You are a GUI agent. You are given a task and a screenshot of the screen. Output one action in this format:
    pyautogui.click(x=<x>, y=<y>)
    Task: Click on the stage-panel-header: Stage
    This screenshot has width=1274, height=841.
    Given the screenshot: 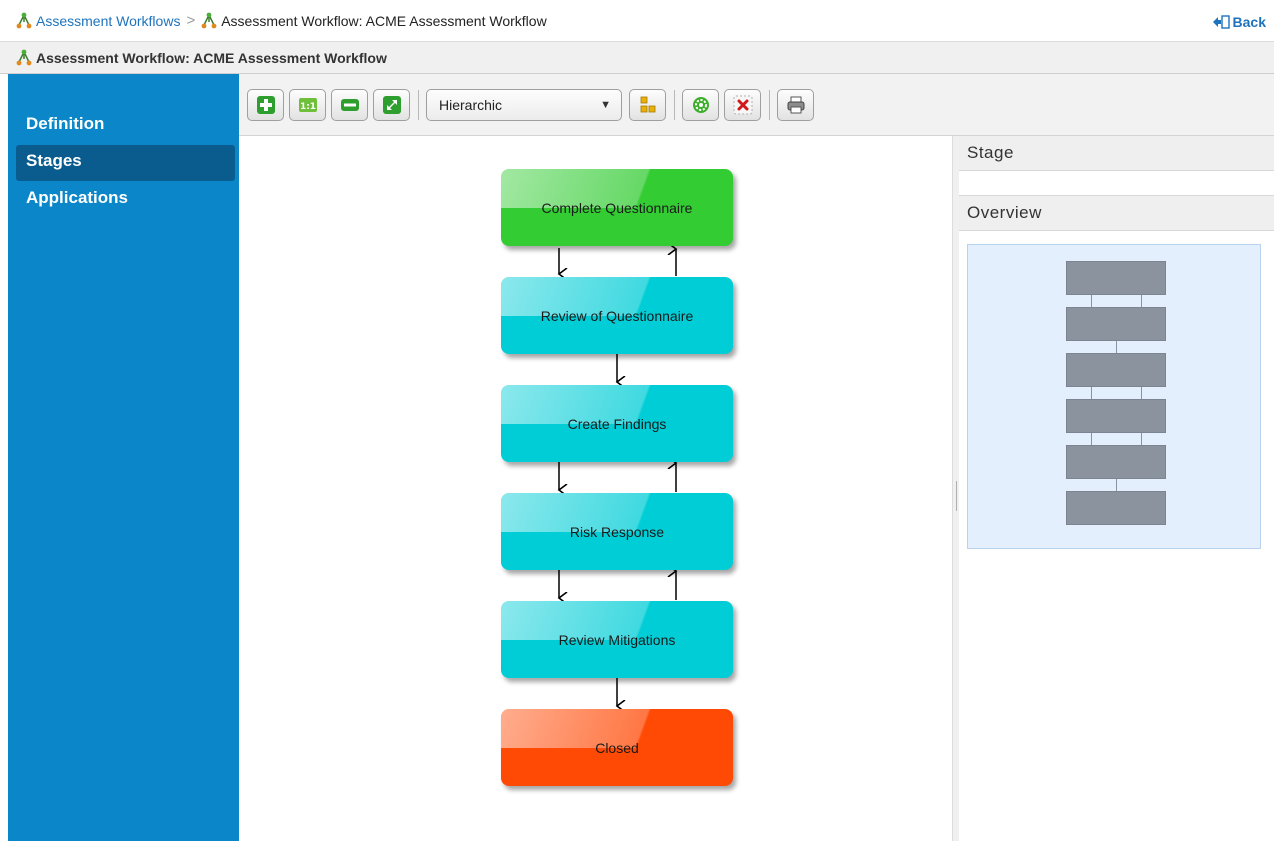 What is the action you would take?
    pyautogui.click(x=1116, y=153)
    